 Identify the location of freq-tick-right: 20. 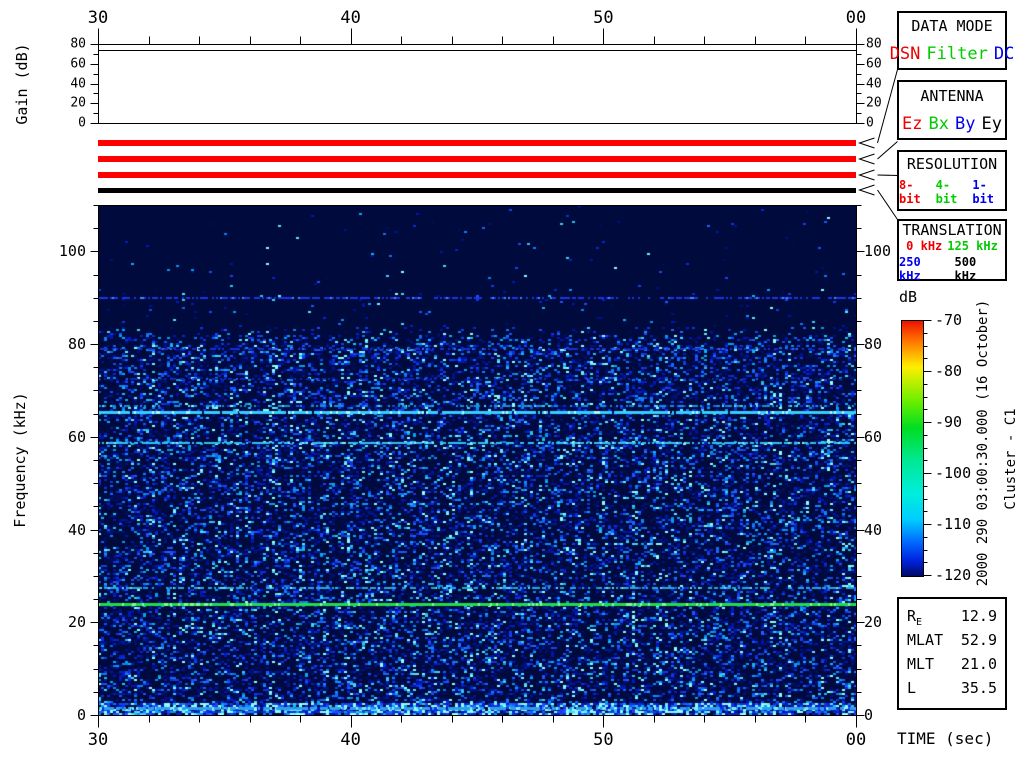
(873, 622).